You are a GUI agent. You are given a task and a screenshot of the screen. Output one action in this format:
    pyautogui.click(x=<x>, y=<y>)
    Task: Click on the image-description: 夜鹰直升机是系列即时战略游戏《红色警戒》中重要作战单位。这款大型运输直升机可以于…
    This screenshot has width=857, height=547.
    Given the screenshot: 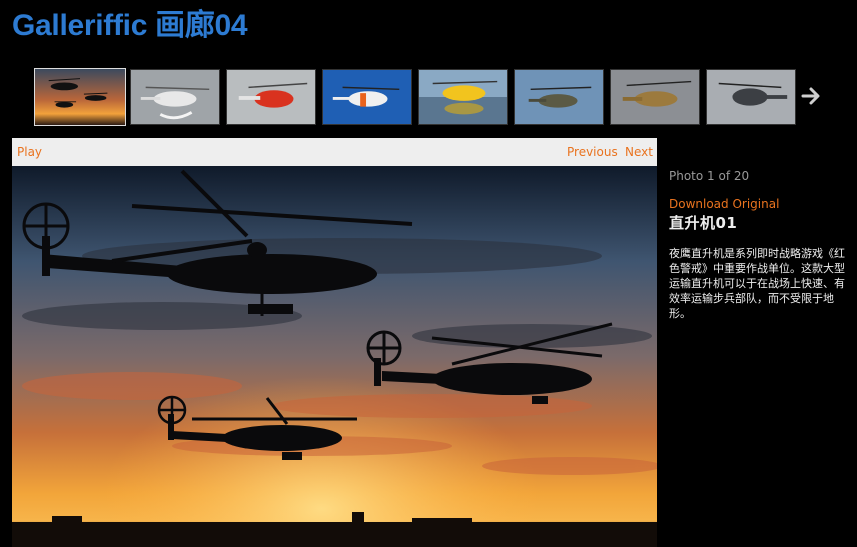 What is the action you would take?
    pyautogui.click(x=757, y=283)
    